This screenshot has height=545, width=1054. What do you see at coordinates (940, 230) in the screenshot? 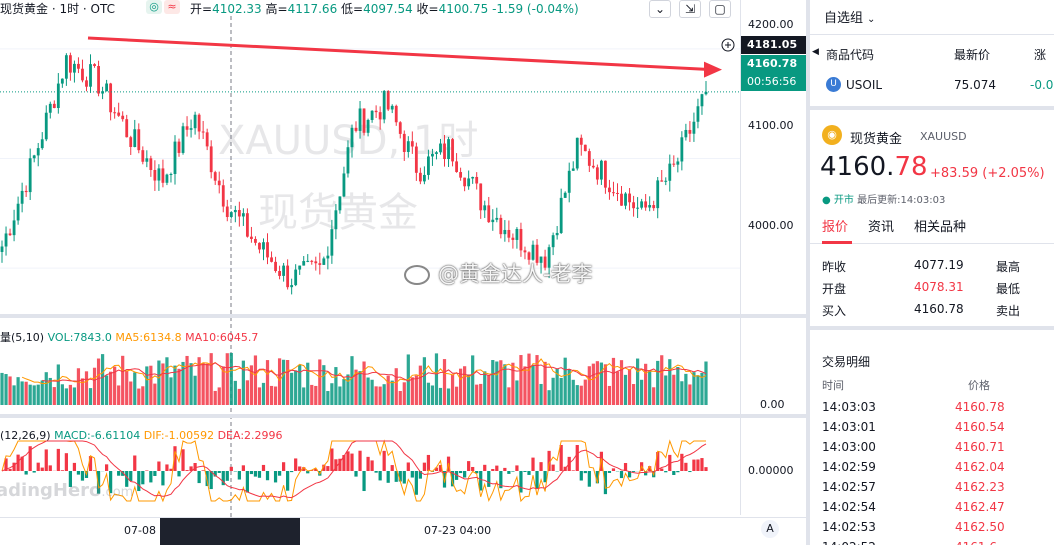
I see `tab-related: 相关品种` at bounding box center [940, 230].